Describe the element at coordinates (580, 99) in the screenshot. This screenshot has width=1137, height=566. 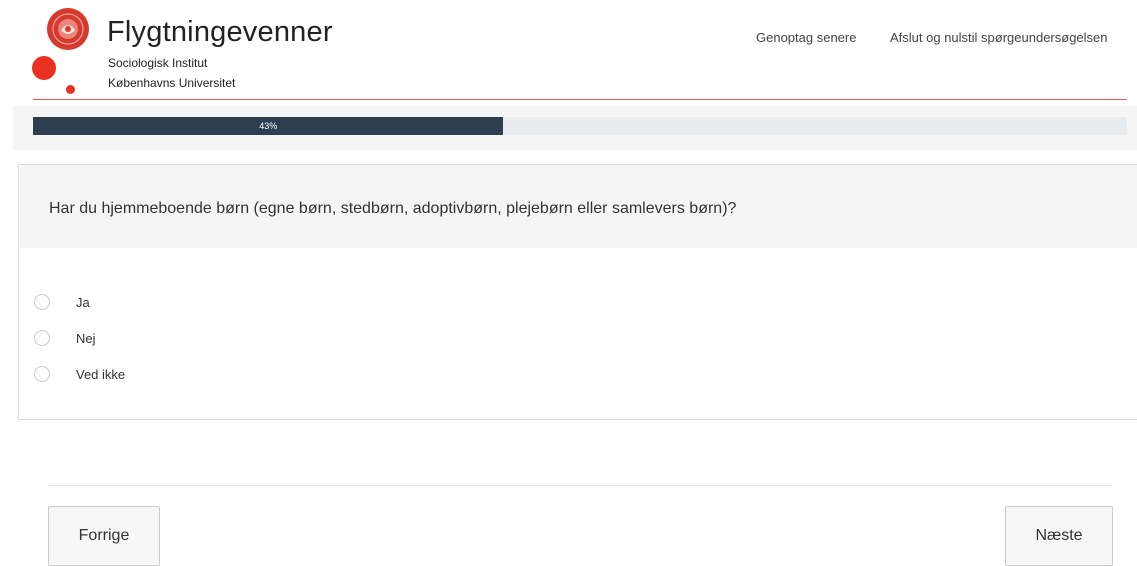
I see `header-divider` at that location.